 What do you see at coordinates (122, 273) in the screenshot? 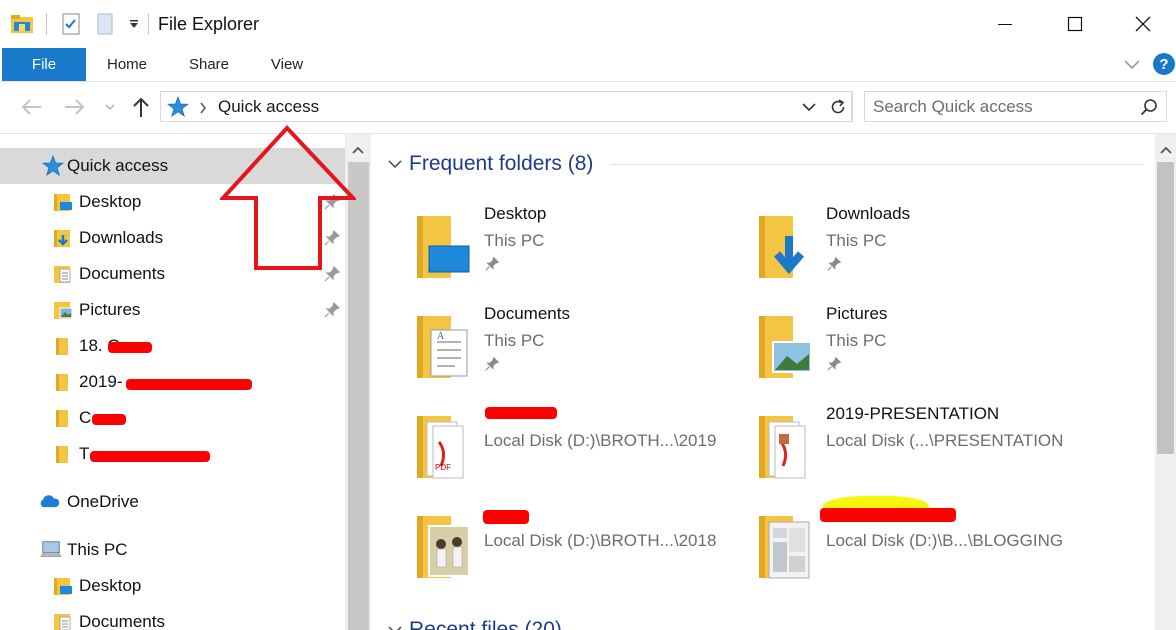
I see `sidebar-item-label: Documents` at bounding box center [122, 273].